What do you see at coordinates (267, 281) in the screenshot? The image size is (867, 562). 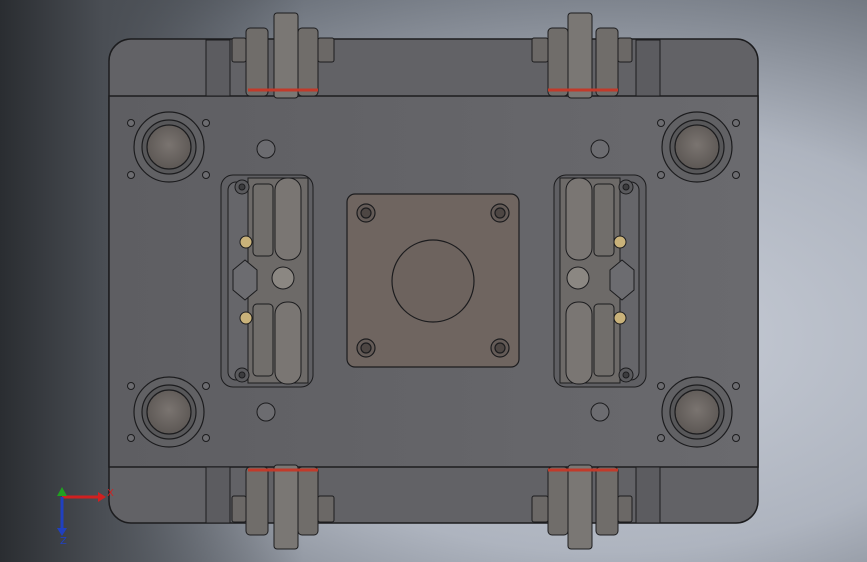 I see `cam-unit-left` at bounding box center [267, 281].